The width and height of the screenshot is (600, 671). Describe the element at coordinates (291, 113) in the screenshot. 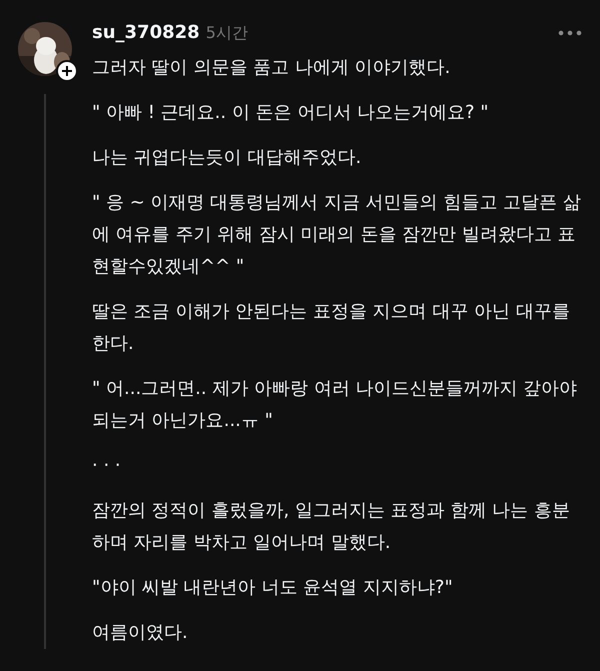

I see `post-paragraph: " 아빠 ! 근데요.. 이 돈은 어디서 나오는거에요? "` at that location.